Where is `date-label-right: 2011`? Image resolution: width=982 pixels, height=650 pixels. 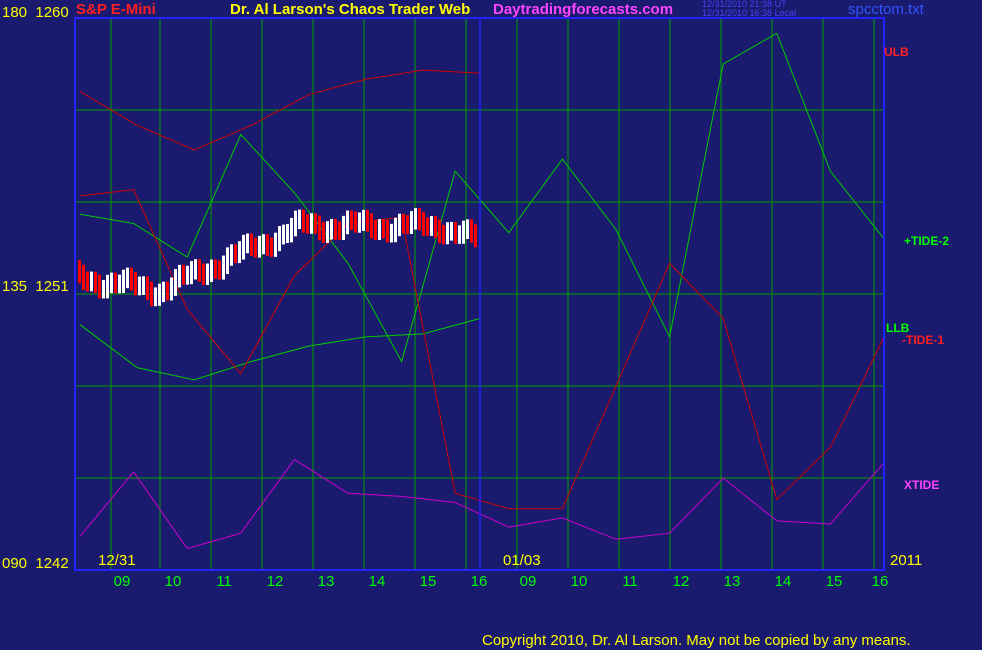 date-label-right: 2011 is located at coordinates (906, 560).